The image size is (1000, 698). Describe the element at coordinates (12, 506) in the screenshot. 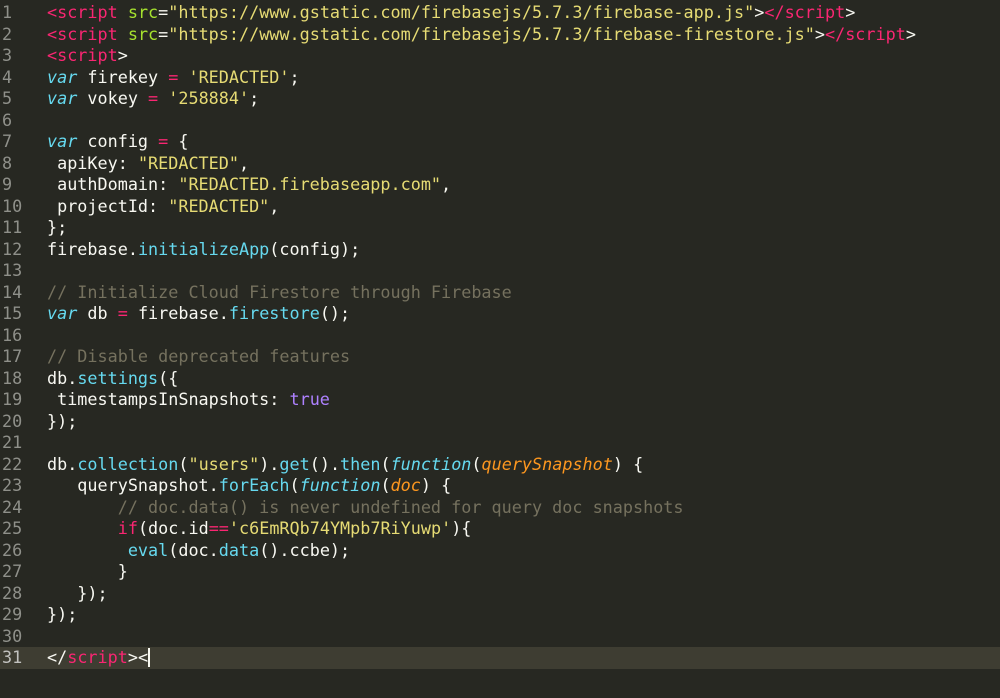

I see `line-number: 24` at that location.